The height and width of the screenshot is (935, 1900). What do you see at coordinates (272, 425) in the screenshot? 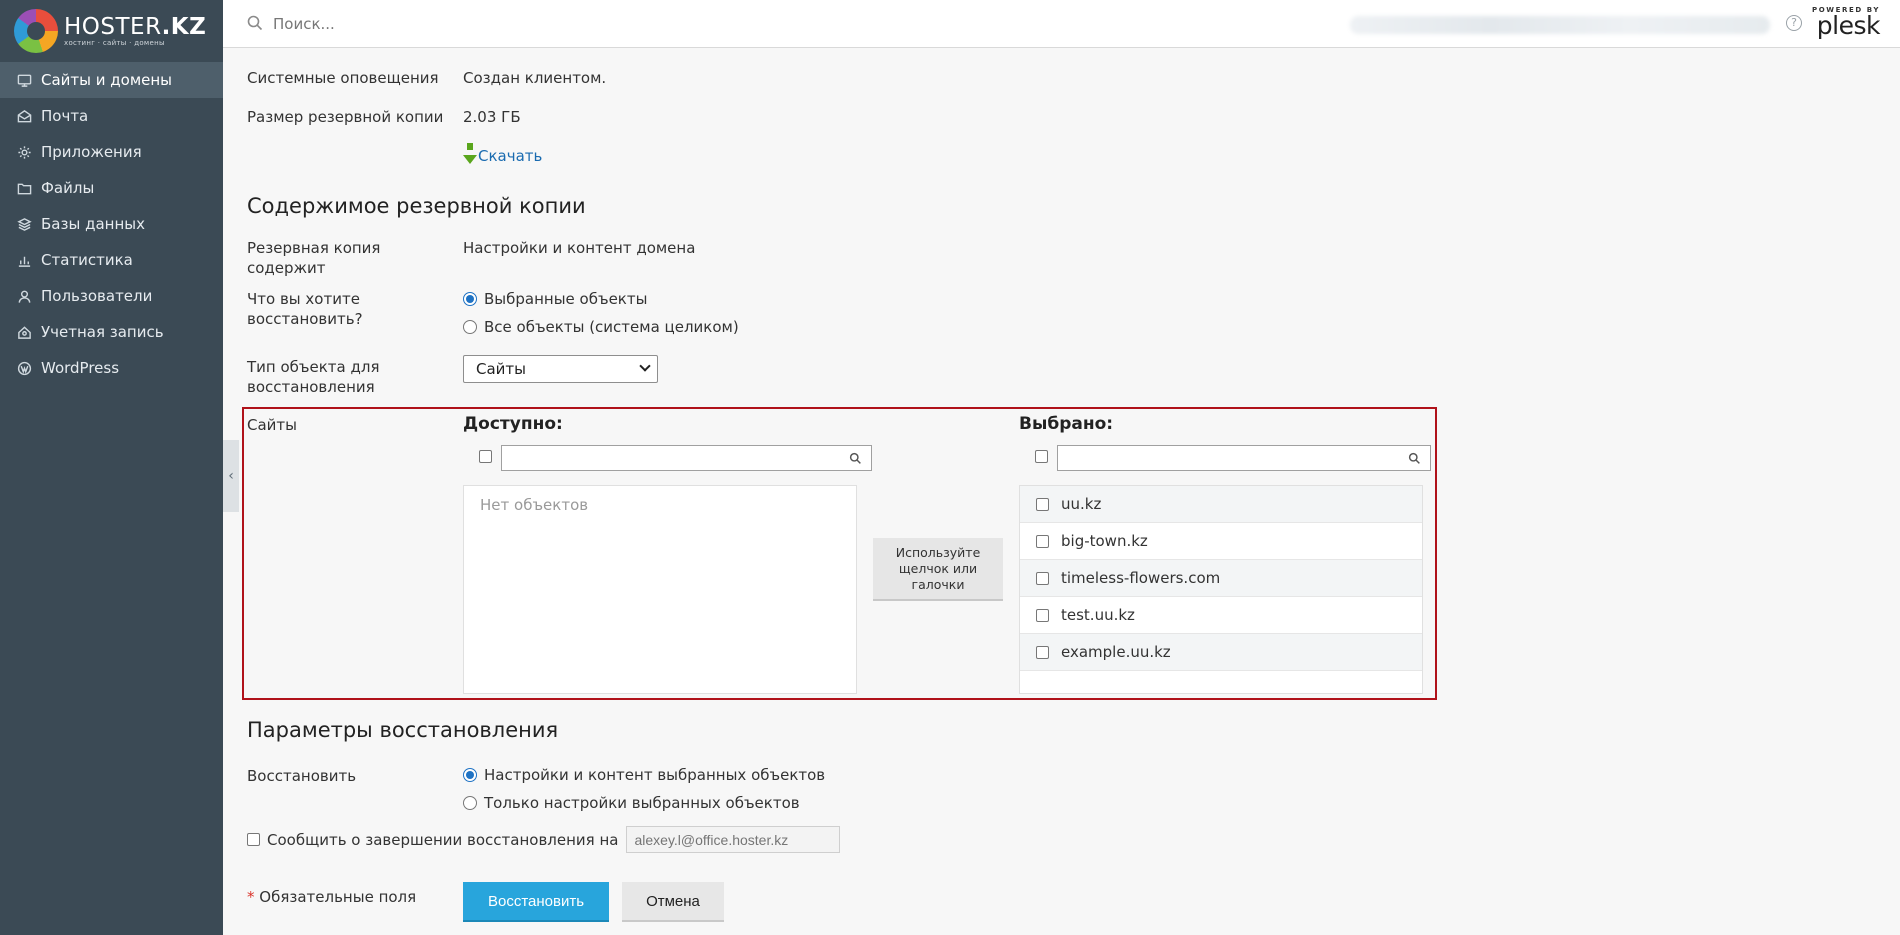
I see `sites-section-label: Сайты` at bounding box center [272, 425].